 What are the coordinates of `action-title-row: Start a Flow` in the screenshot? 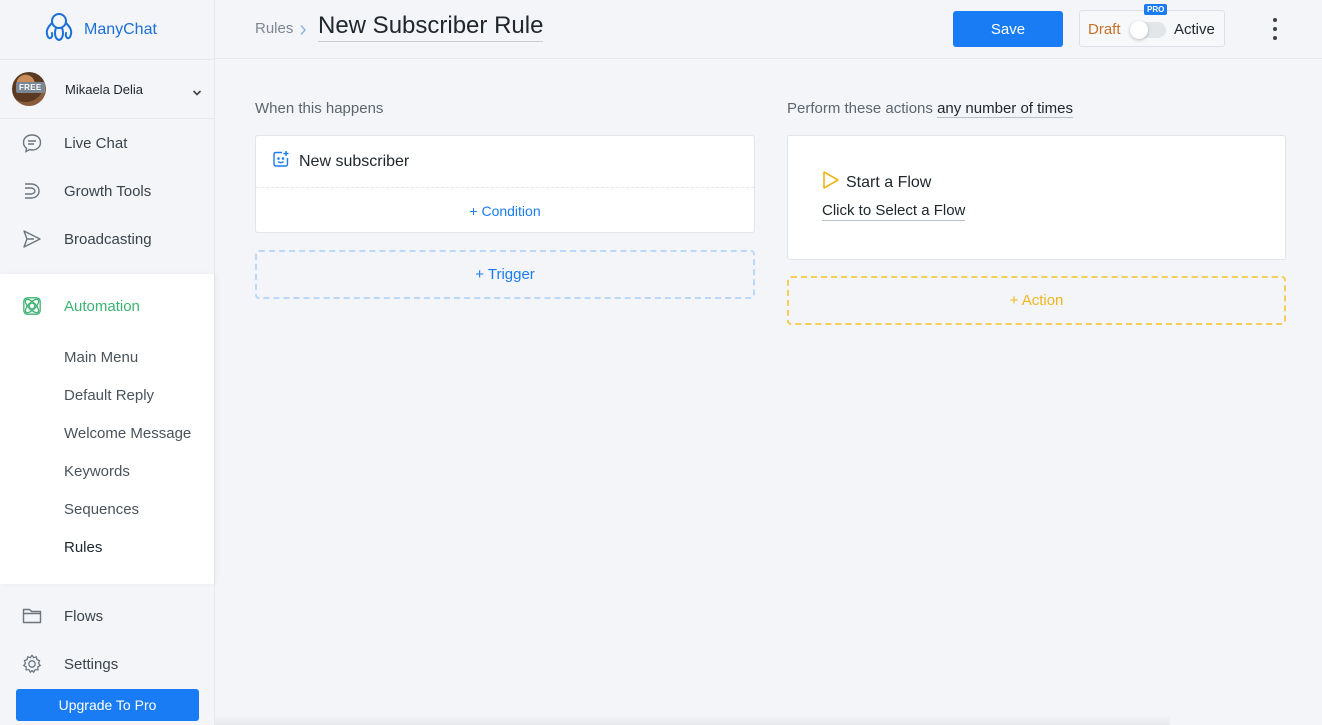 It's located at (876, 182).